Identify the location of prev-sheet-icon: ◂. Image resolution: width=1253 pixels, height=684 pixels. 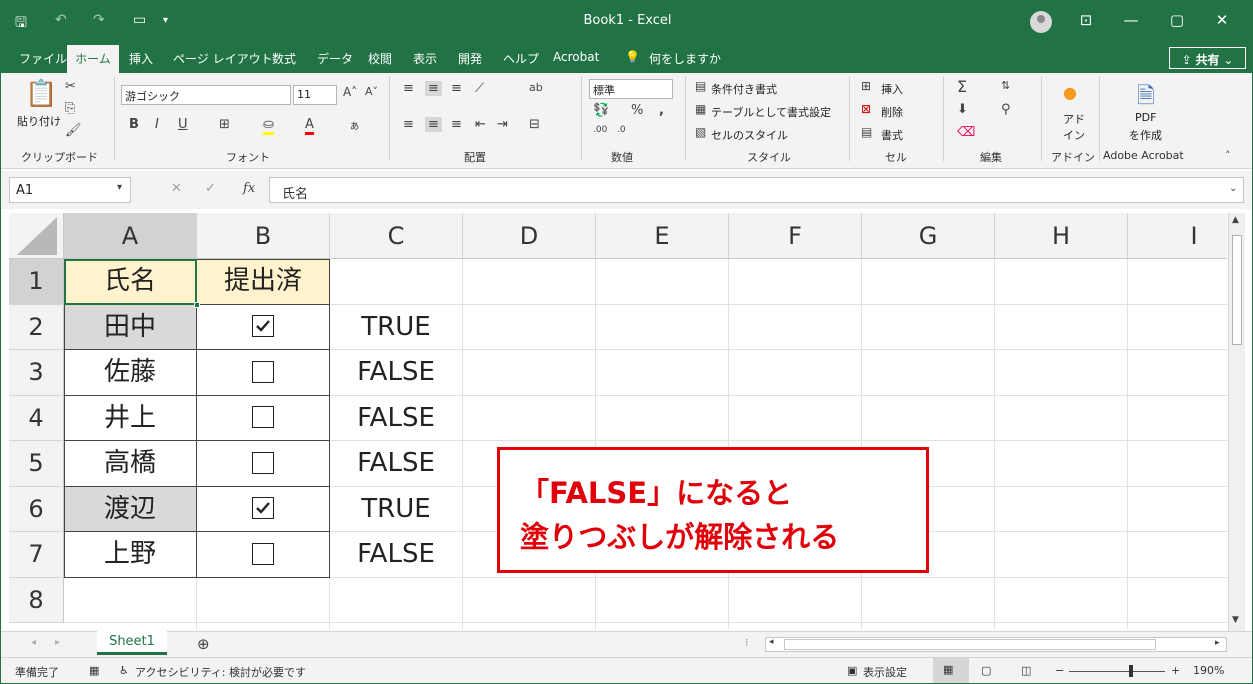
(33, 642).